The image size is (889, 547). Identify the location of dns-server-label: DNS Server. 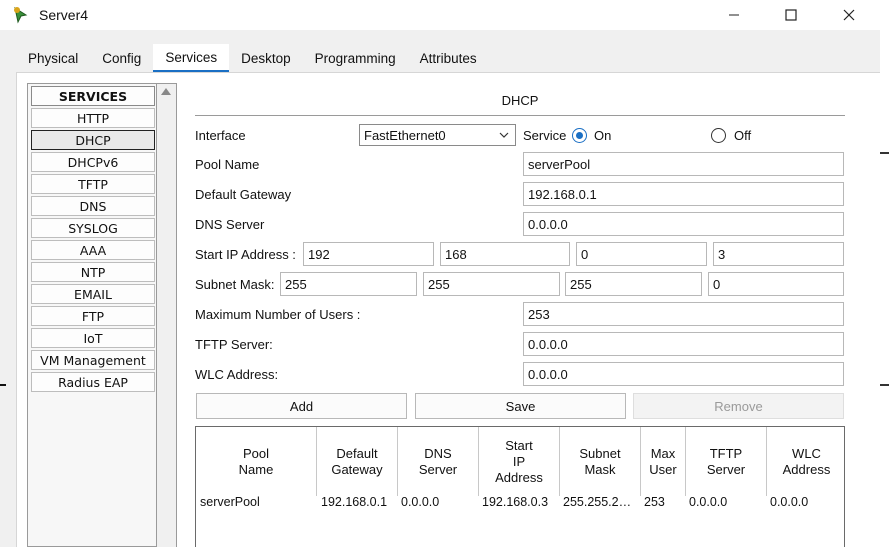
(230, 224).